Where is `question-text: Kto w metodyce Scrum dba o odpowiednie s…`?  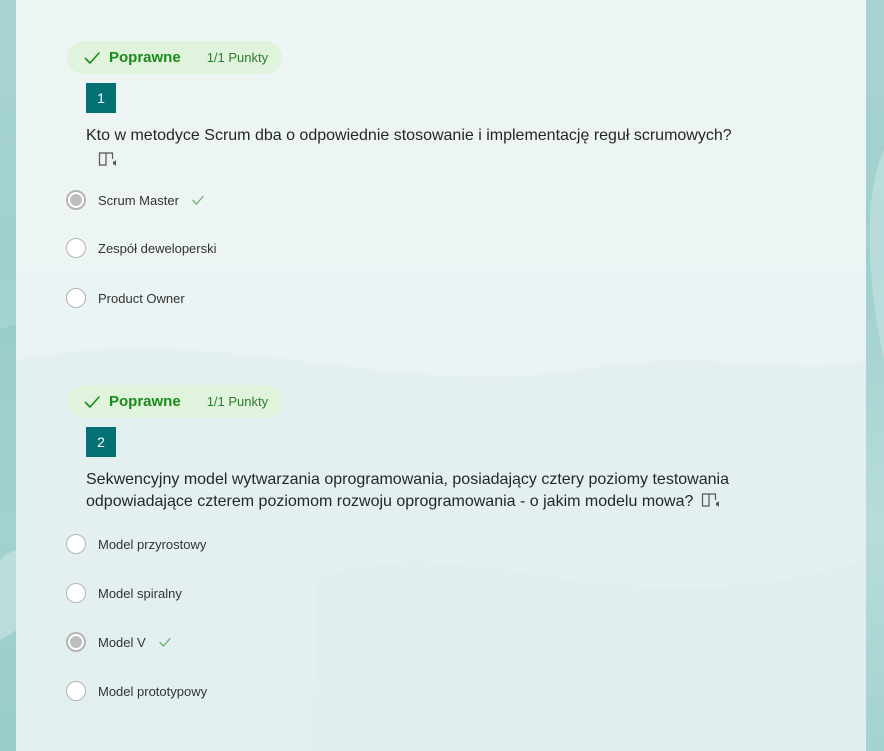
question-text: Kto w metodyce Scrum dba o odpowiednie s… is located at coordinates (409, 135).